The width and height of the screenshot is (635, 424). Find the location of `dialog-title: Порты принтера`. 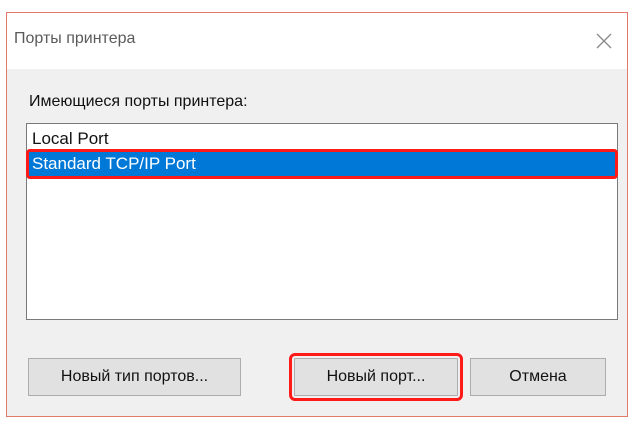

dialog-title: Порты принтера is located at coordinates (75, 38).